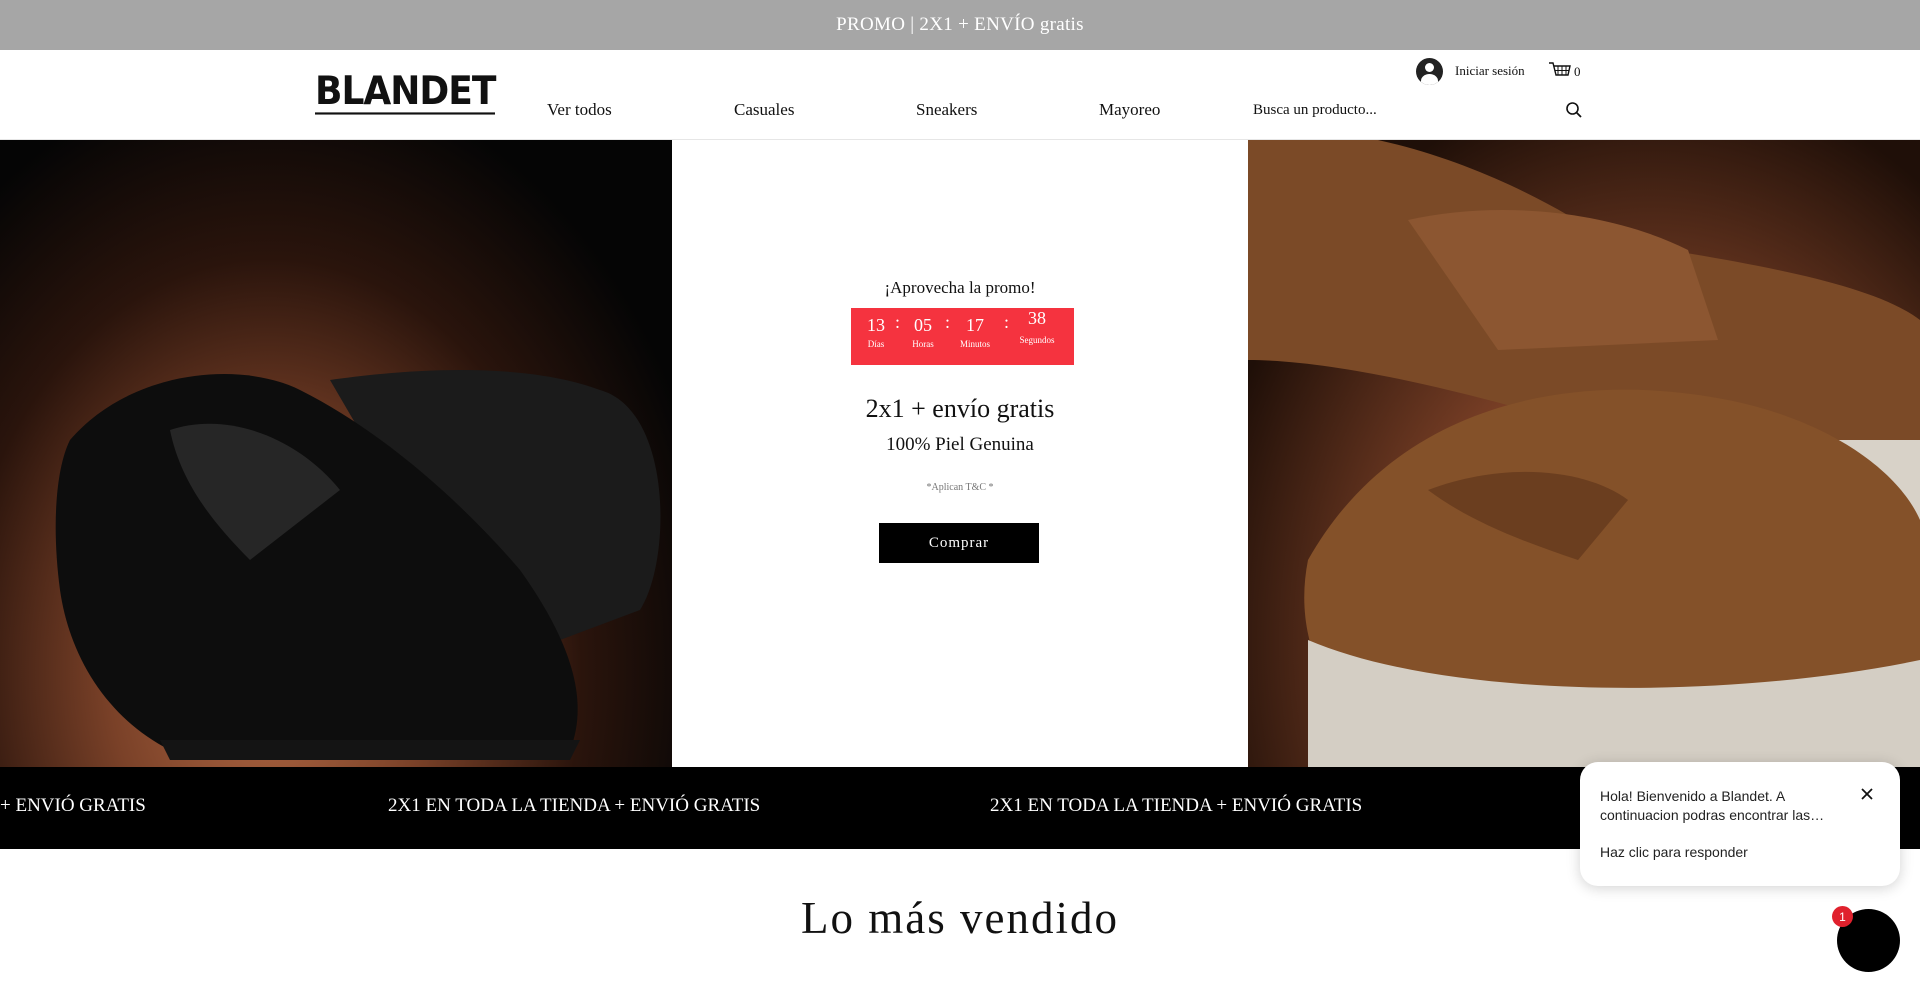 The width and height of the screenshot is (1920, 993). I want to click on countdown-seconds: 38 Segundos, so click(1037, 325).